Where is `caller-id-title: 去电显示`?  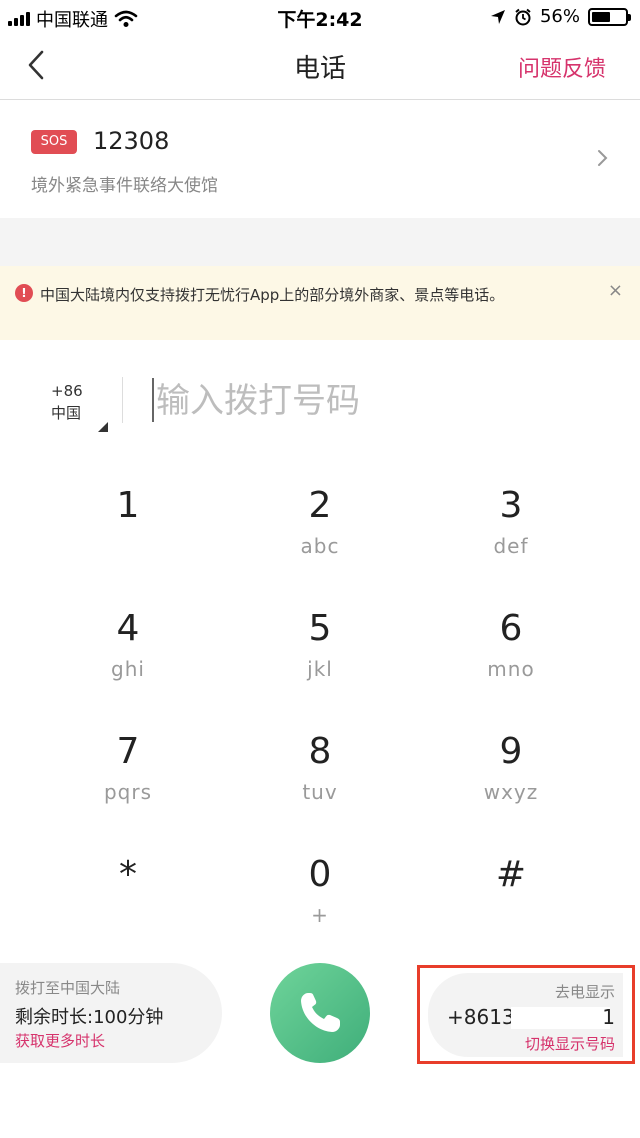
caller-id-title: 去电显示 is located at coordinates (584, 992).